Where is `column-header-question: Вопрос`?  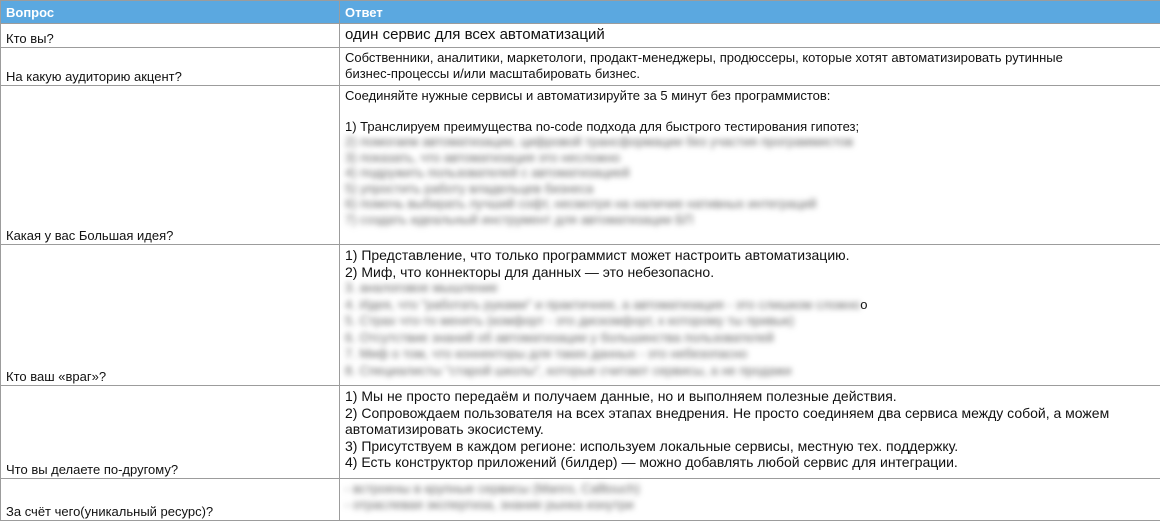
column-header-question: Вопрос is located at coordinates (170, 12).